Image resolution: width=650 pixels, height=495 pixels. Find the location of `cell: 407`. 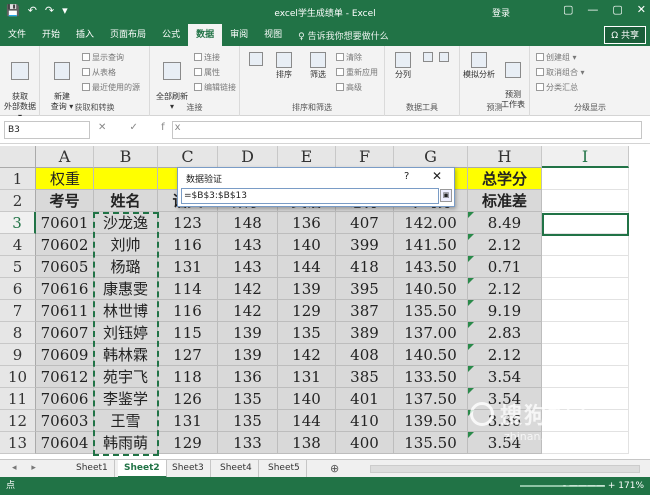

cell: 407 is located at coordinates (365, 223).